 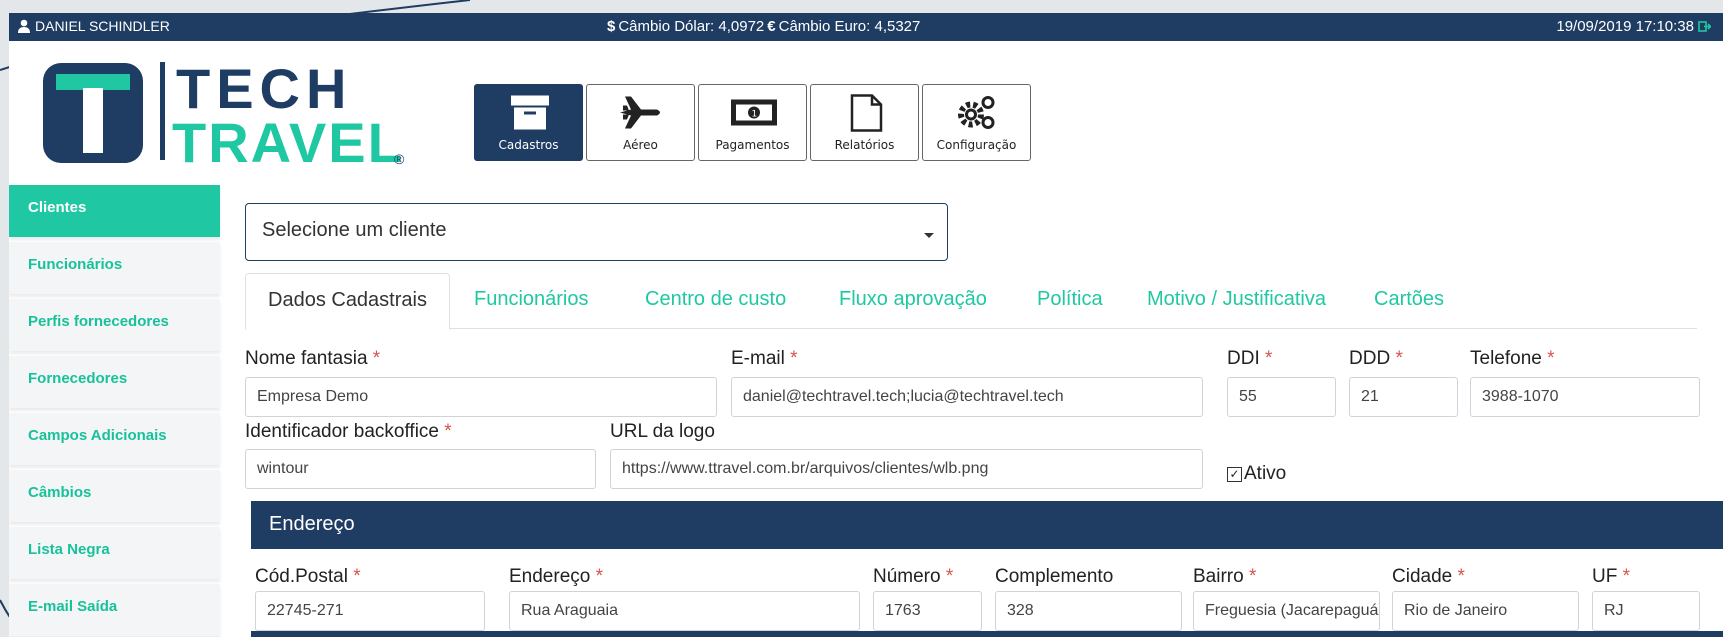 What do you see at coordinates (1485, 611) in the screenshot?
I see `cidade-input: Rio de Janeiro` at bounding box center [1485, 611].